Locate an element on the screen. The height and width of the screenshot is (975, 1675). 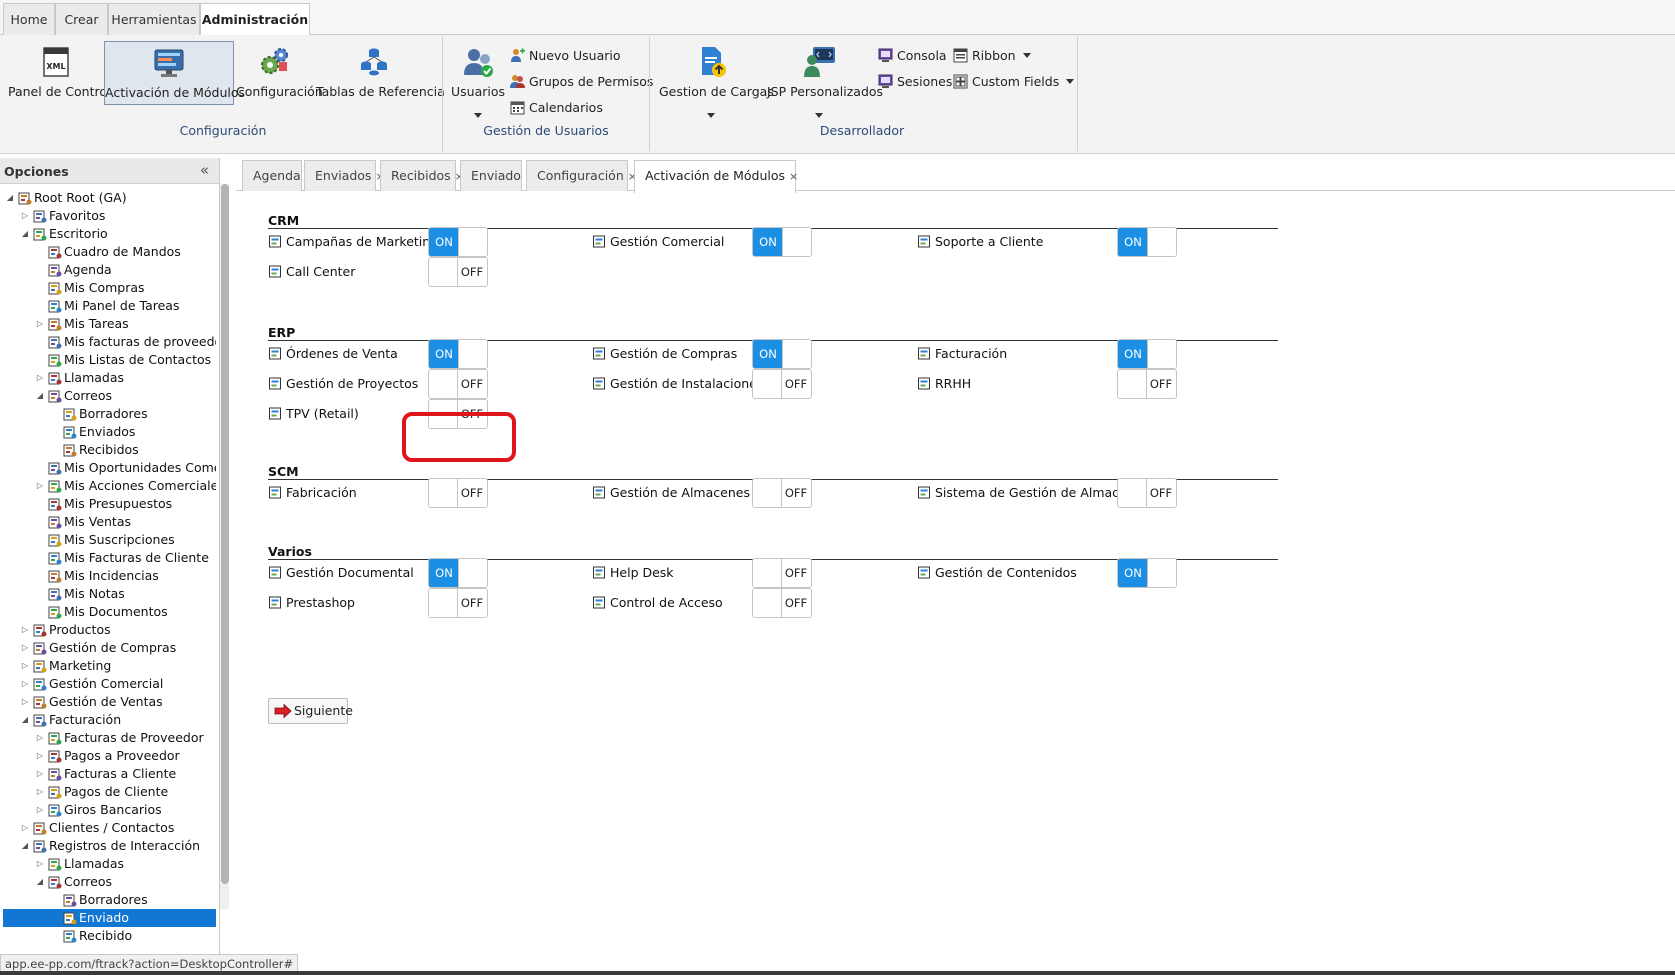
tree-item: ▷ Pagos a Proveedor is located at coordinates (109, 756).